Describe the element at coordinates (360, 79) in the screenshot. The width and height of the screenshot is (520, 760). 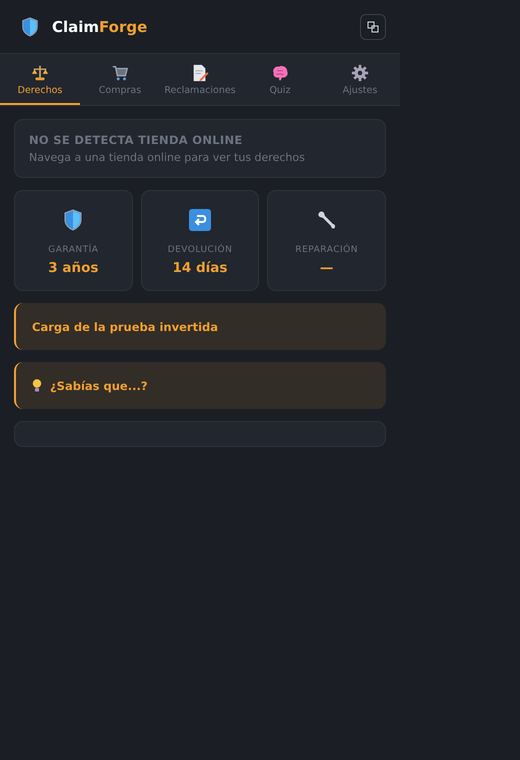
I see `nav-tab: Ajustes` at that location.